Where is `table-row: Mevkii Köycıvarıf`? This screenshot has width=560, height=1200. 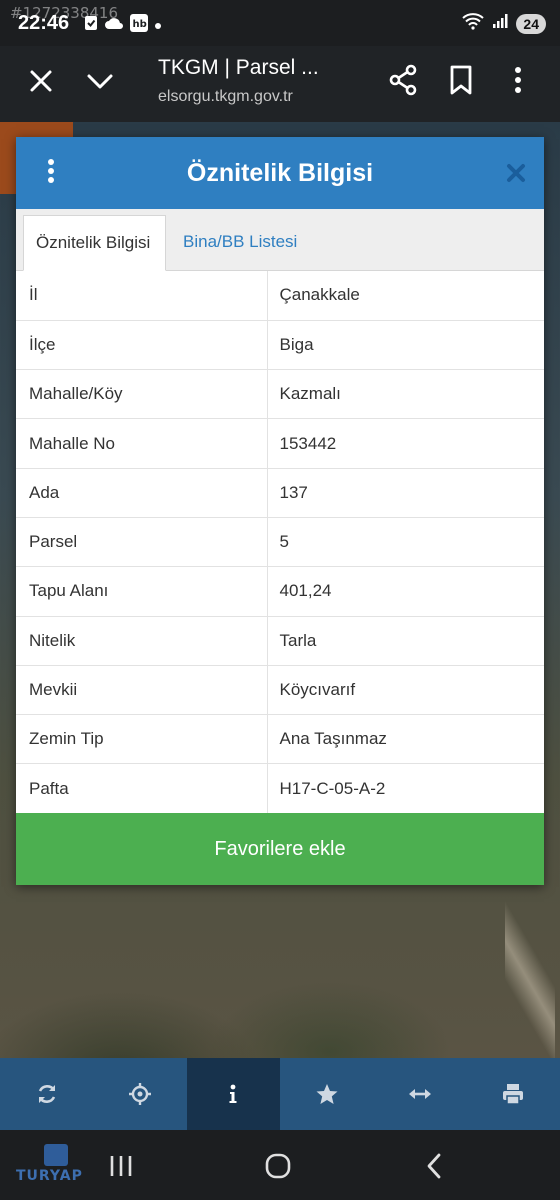 table-row: Mevkii Köycıvarıf is located at coordinates (280, 690).